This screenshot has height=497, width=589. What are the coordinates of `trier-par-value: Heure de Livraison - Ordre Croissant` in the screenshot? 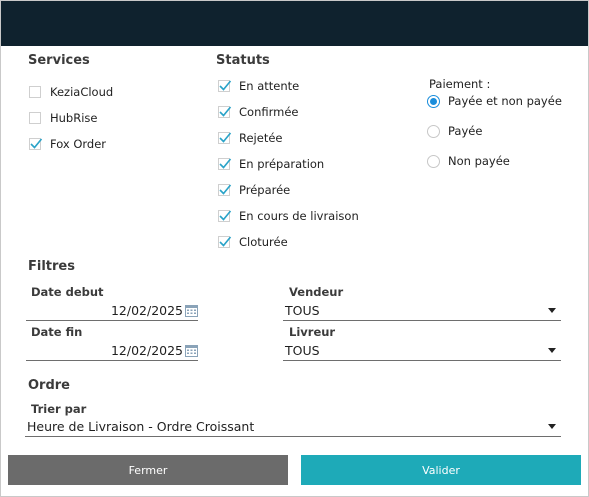 It's located at (141, 426).